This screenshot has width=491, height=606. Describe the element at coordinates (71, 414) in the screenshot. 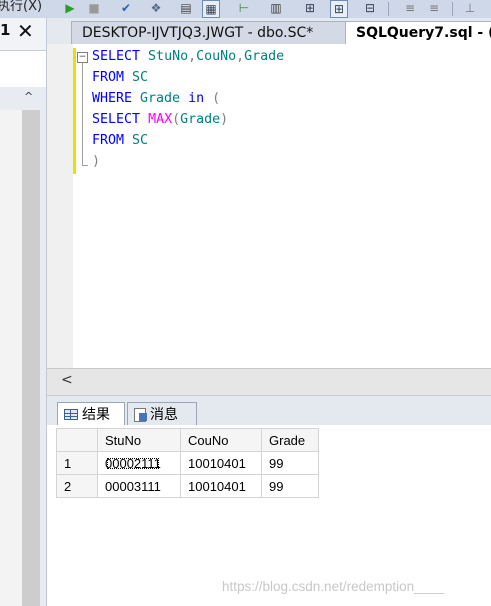

I see `grid-icon` at that location.